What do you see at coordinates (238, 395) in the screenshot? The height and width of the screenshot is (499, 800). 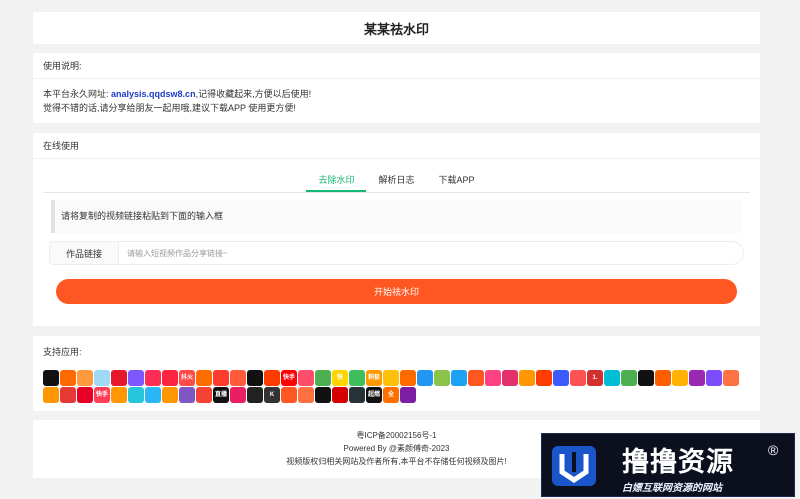 I see `red-square-icon` at bounding box center [238, 395].